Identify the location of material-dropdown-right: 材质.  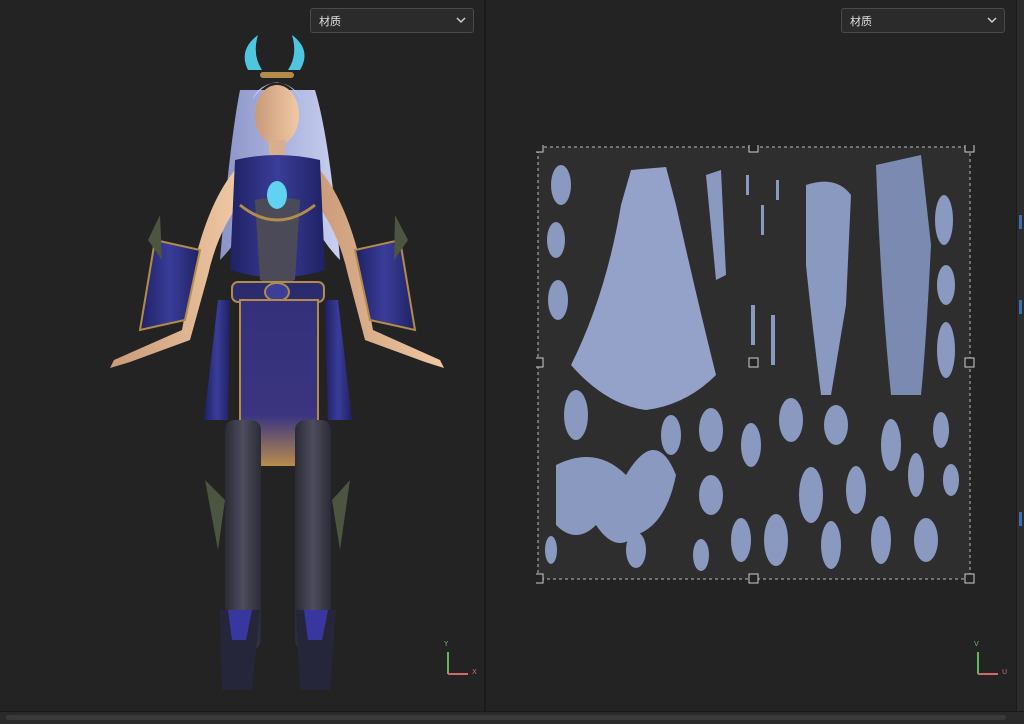
(923, 20).